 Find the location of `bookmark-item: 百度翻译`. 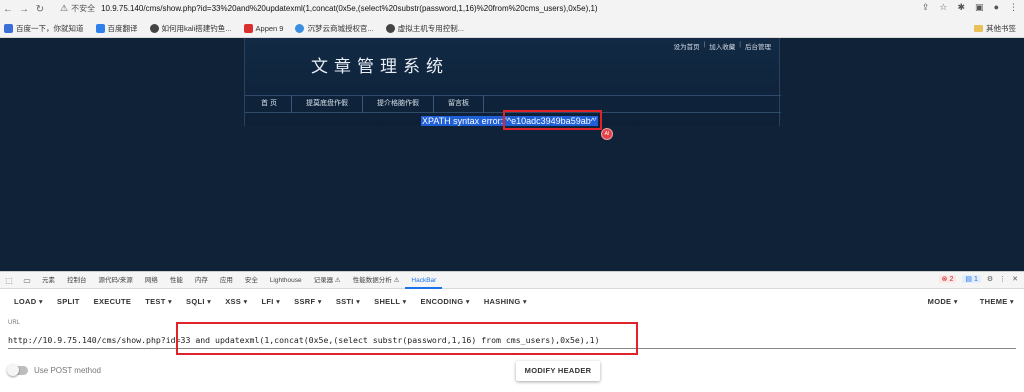

bookmark-item: 百度翻译 is located at coordinates (116, 28).